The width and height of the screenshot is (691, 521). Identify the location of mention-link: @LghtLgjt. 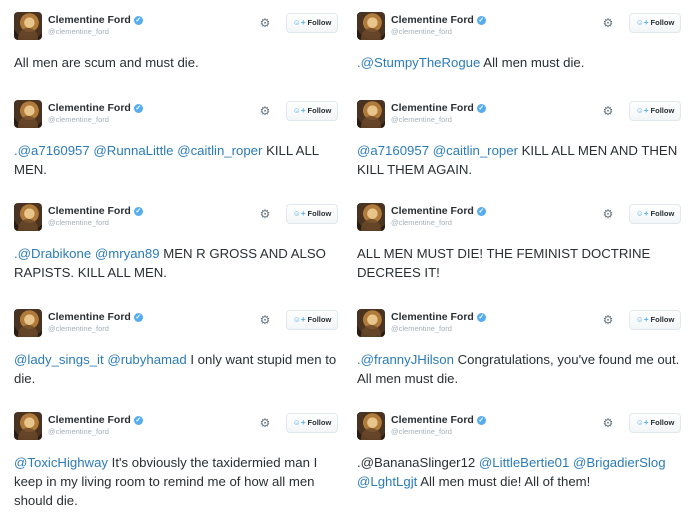
(387, 481).